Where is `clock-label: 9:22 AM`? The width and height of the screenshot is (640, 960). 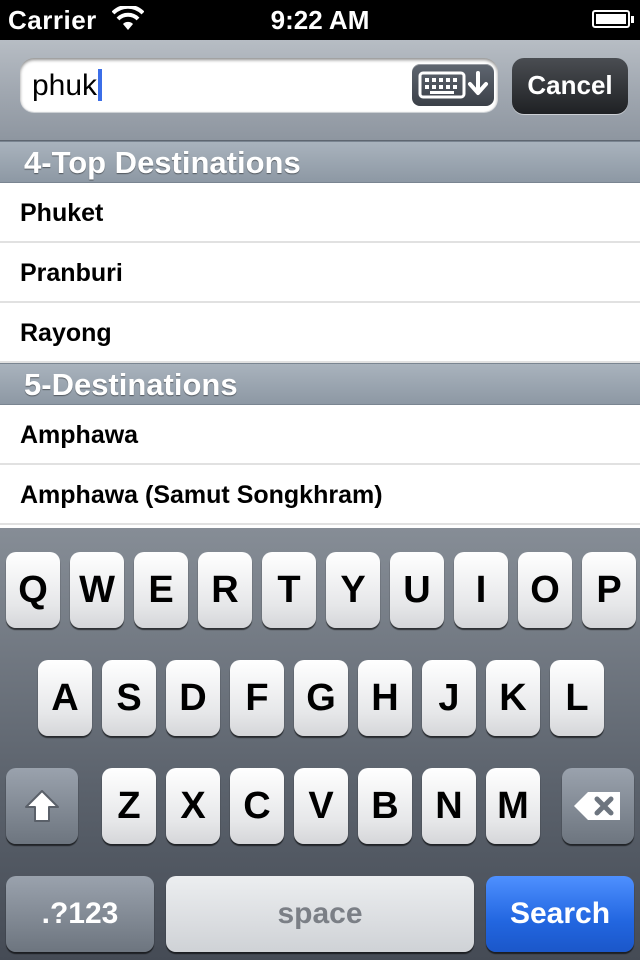
clock-label: 9:22 AM is located at coordinates (320, 20).